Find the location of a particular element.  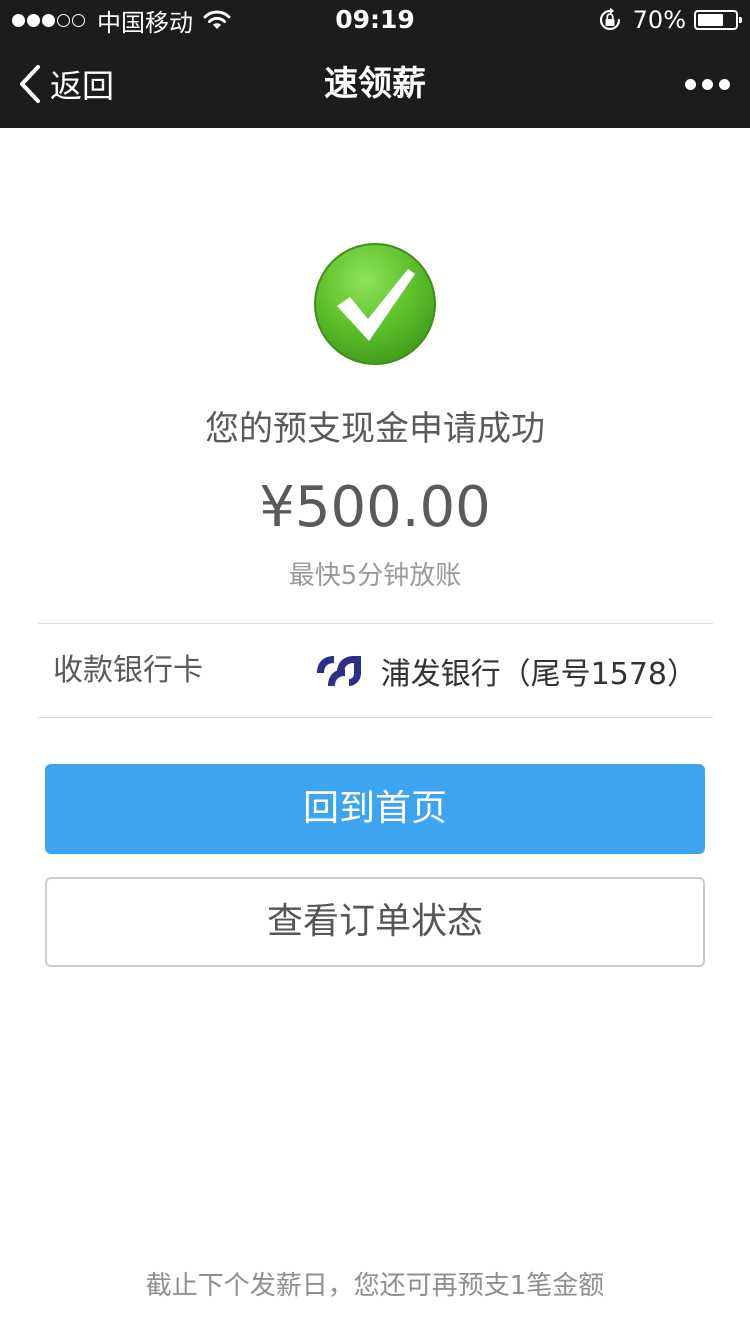

status-right: 70% is located at coordinates (669, 20).